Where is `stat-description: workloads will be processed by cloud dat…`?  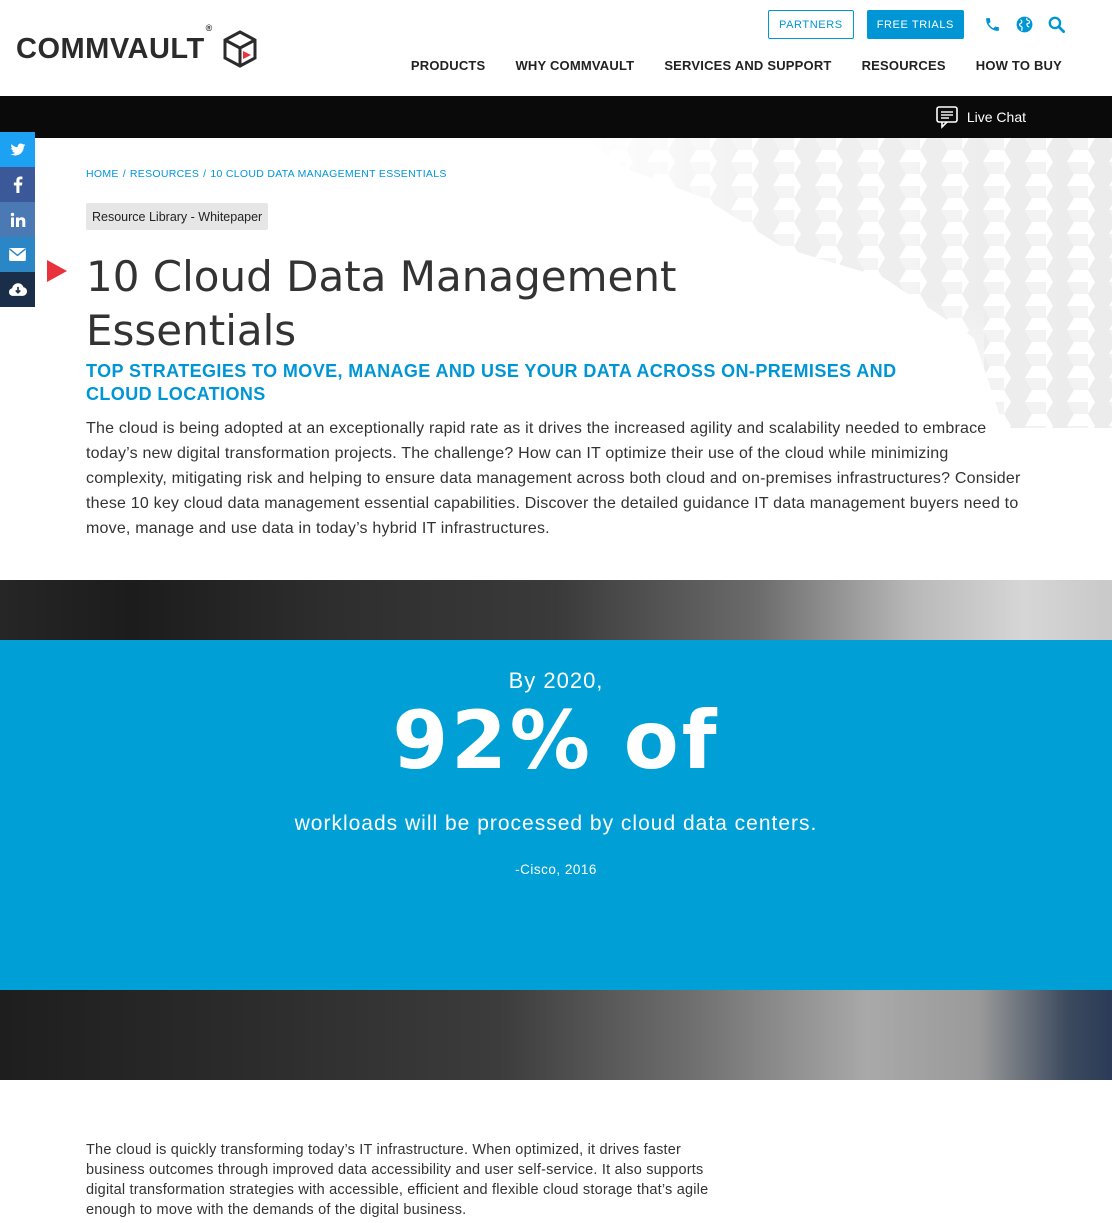 stat-description: workloads will be processed by cloud dat… is located at coordinates (556, 823).